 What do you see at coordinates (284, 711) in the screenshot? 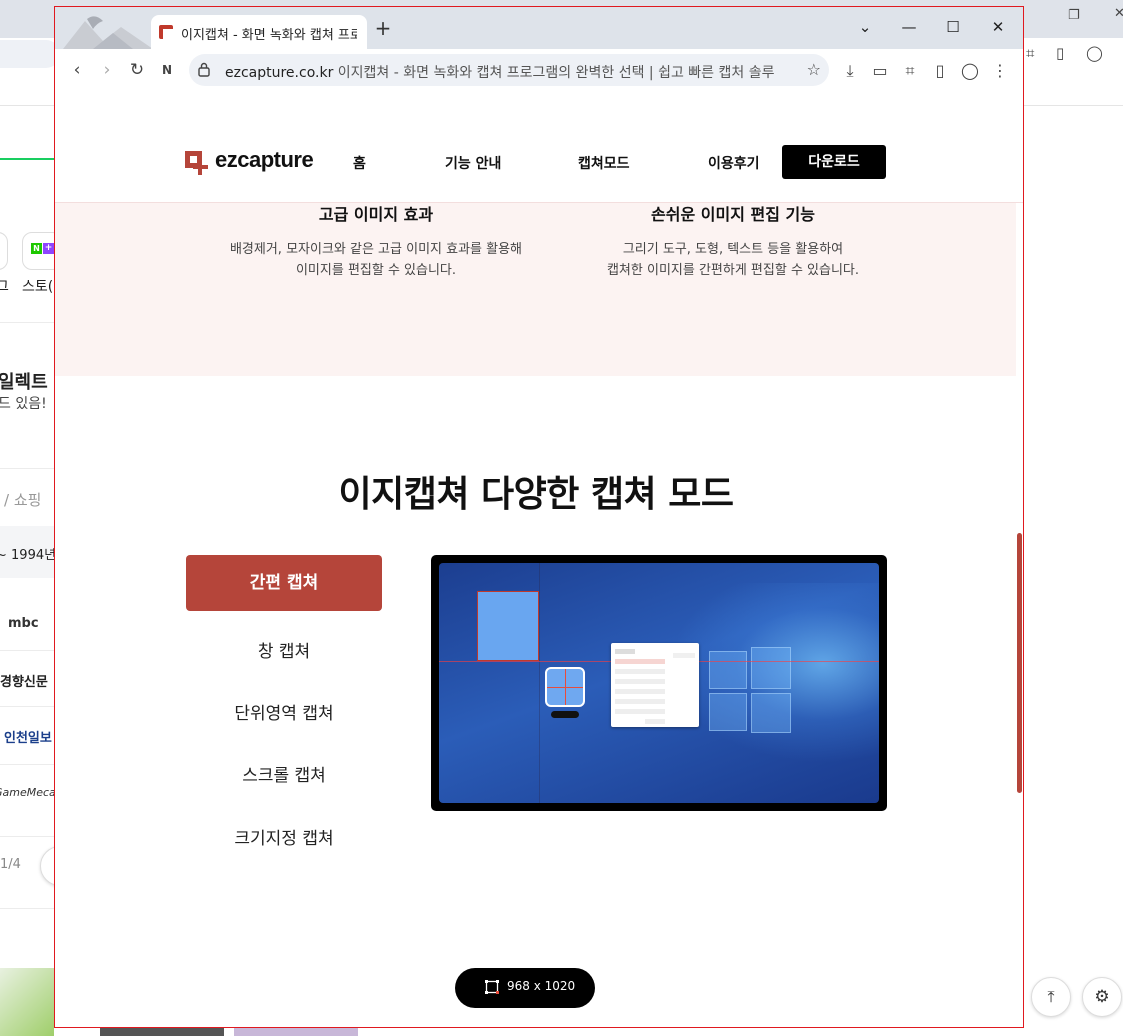
I see `mode-unit-area-capture: 단위영역 캡쳐` at bounding box center [284, 711].